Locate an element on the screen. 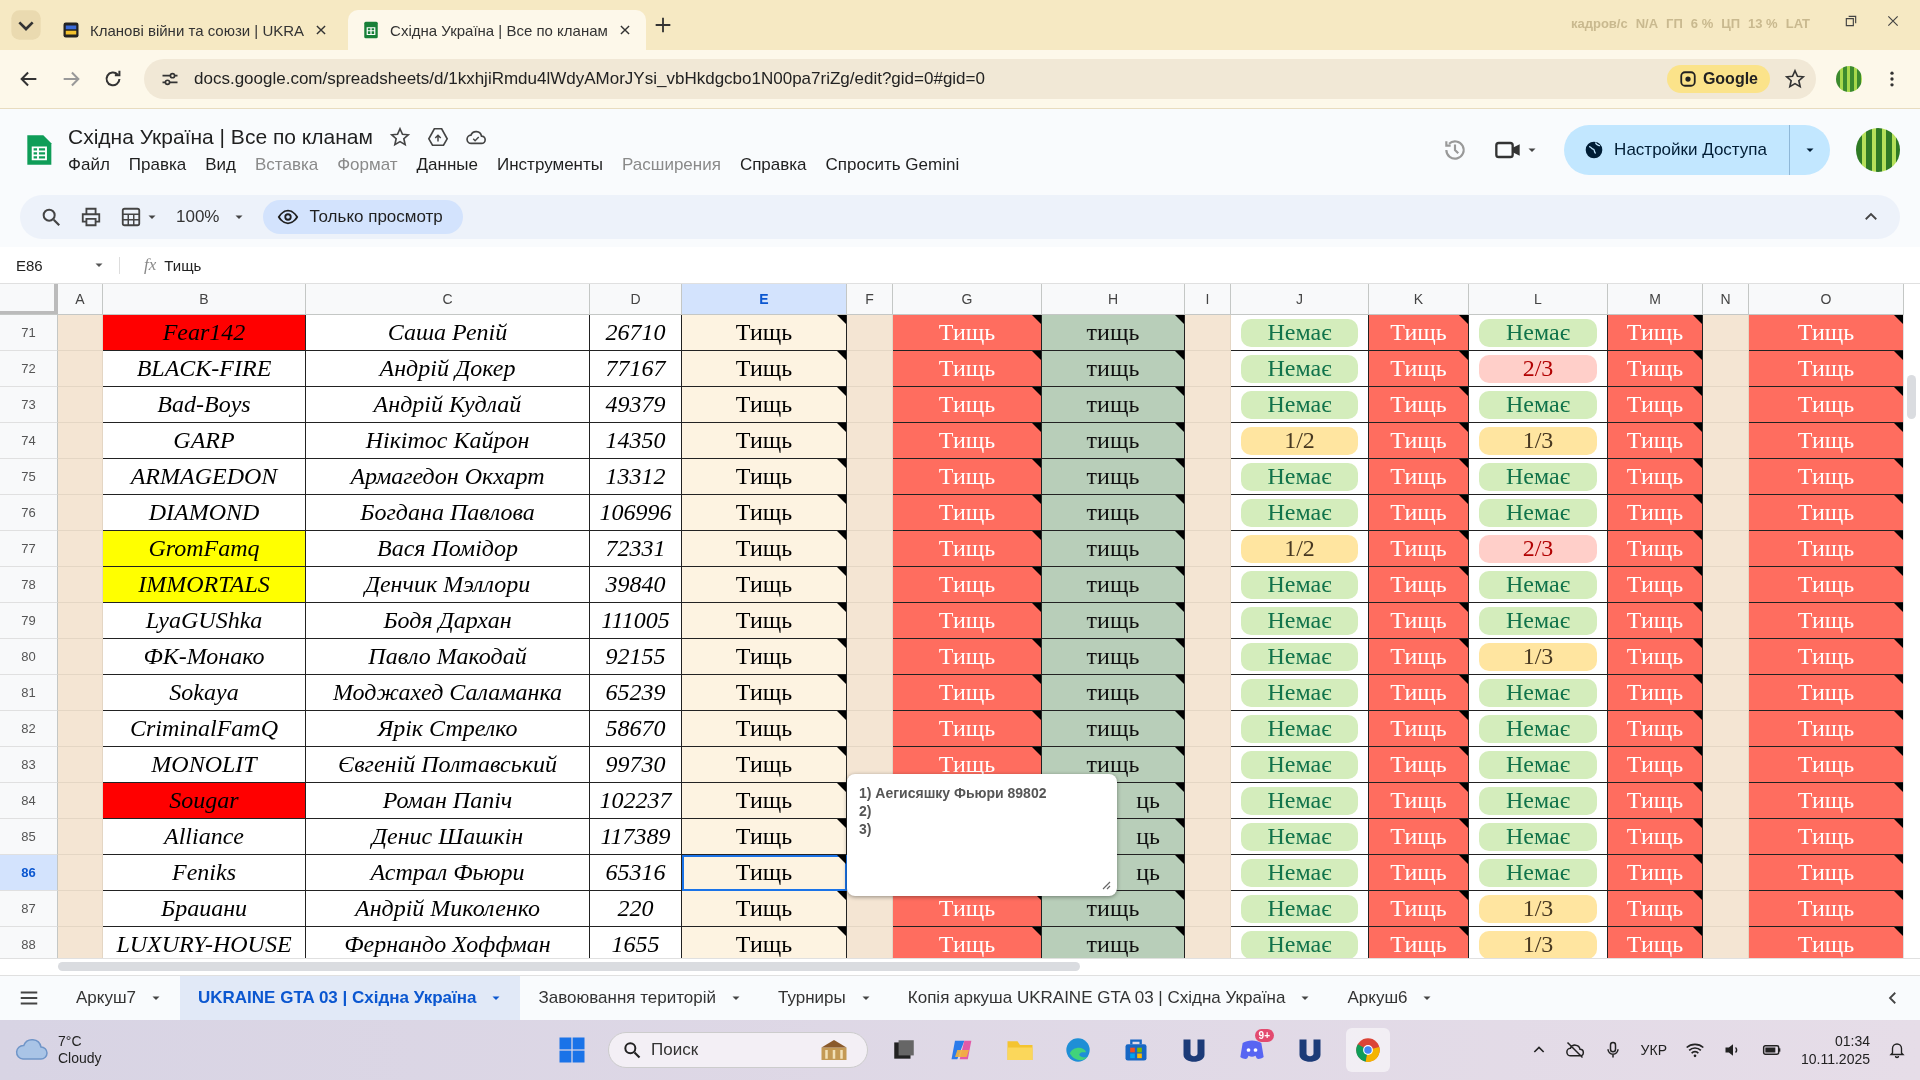 The height and width of the screenshot is (1080, 1920). column-header: J is located at coordinates (1300, 299).